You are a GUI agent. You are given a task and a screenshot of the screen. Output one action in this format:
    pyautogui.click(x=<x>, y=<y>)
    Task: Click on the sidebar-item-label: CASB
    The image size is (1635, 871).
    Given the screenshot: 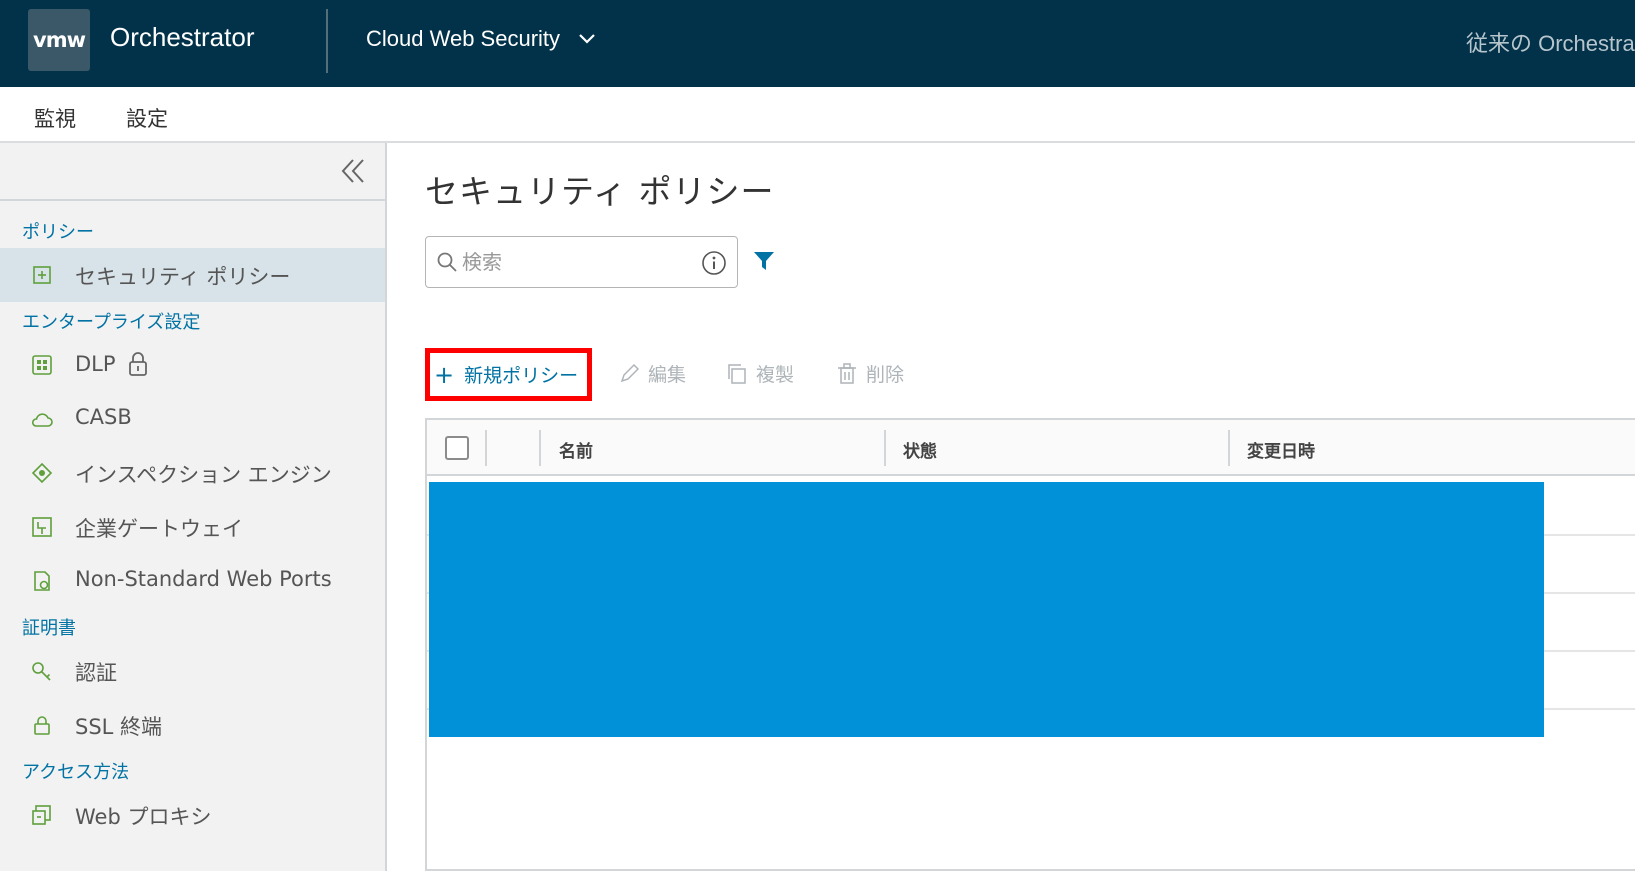 What is the action you would take?
    pyautogui.click(x=103, y=417)
    